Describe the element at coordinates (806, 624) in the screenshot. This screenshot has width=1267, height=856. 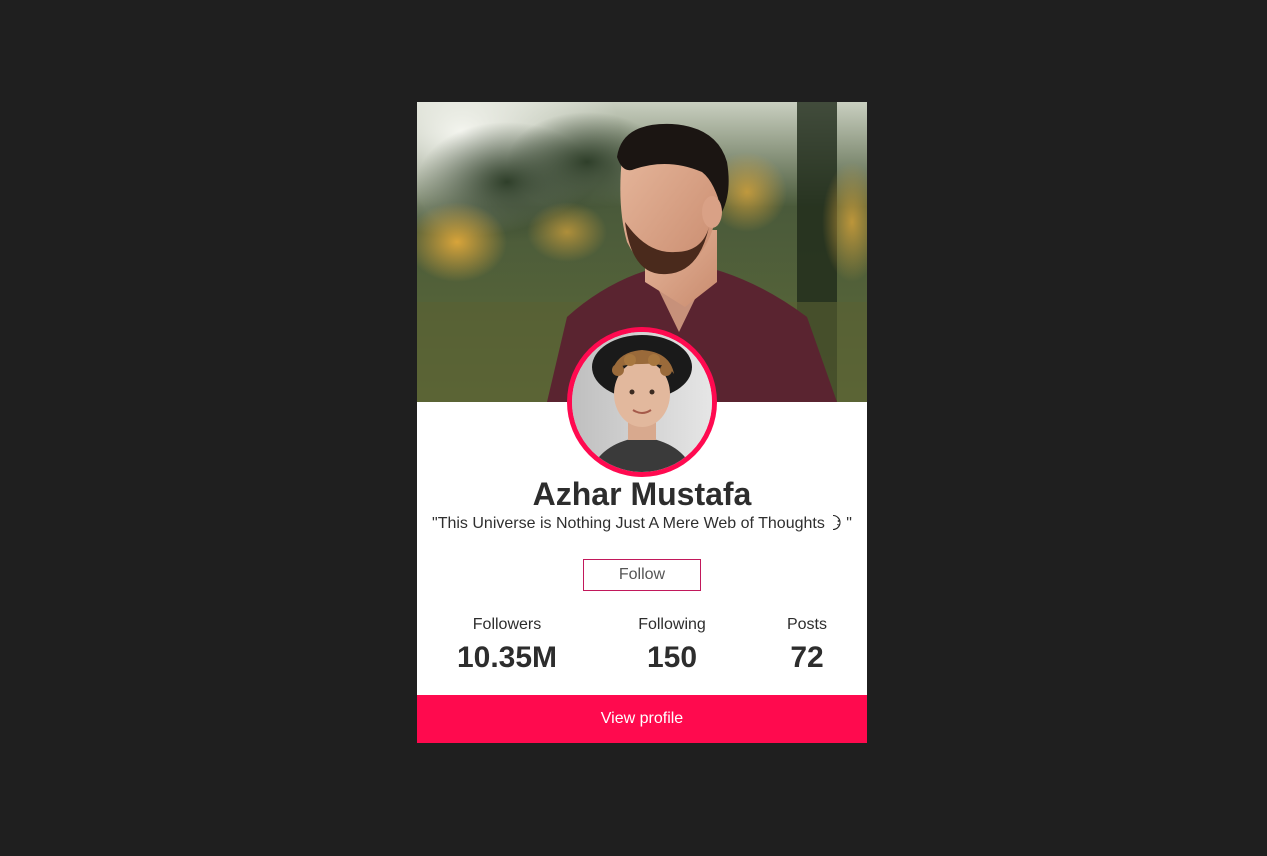
I see `stat-label: Posts` at that location.